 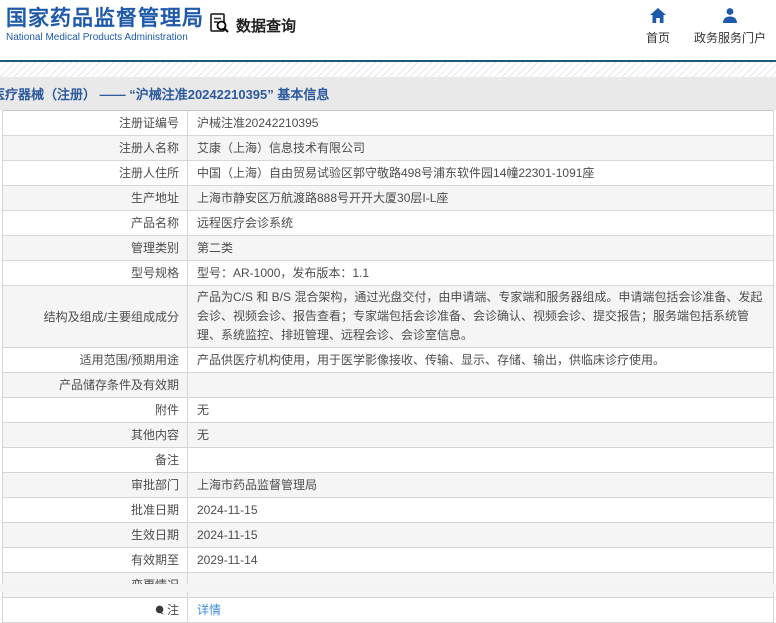 What do you see at coordinates (388, 435) in the screenshot?
I see `table-row: 其他内容无` at bounding box center [388, 435].